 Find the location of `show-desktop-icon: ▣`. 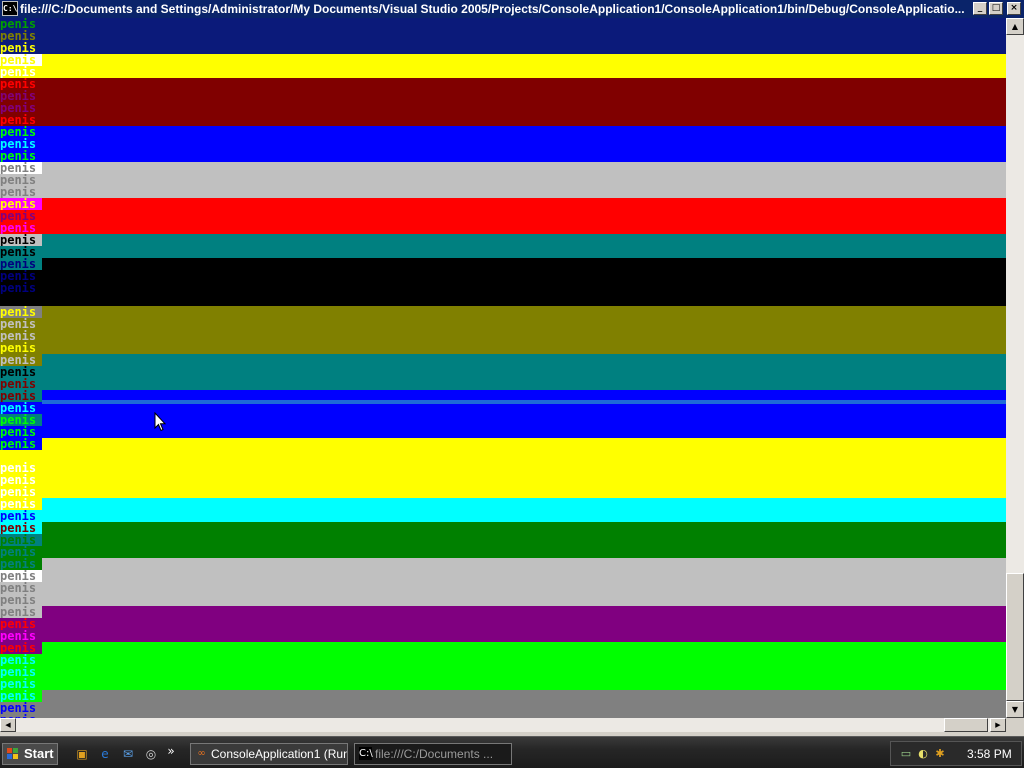

show-desktop-icon: ▣ is located at coordinates (82, 754).